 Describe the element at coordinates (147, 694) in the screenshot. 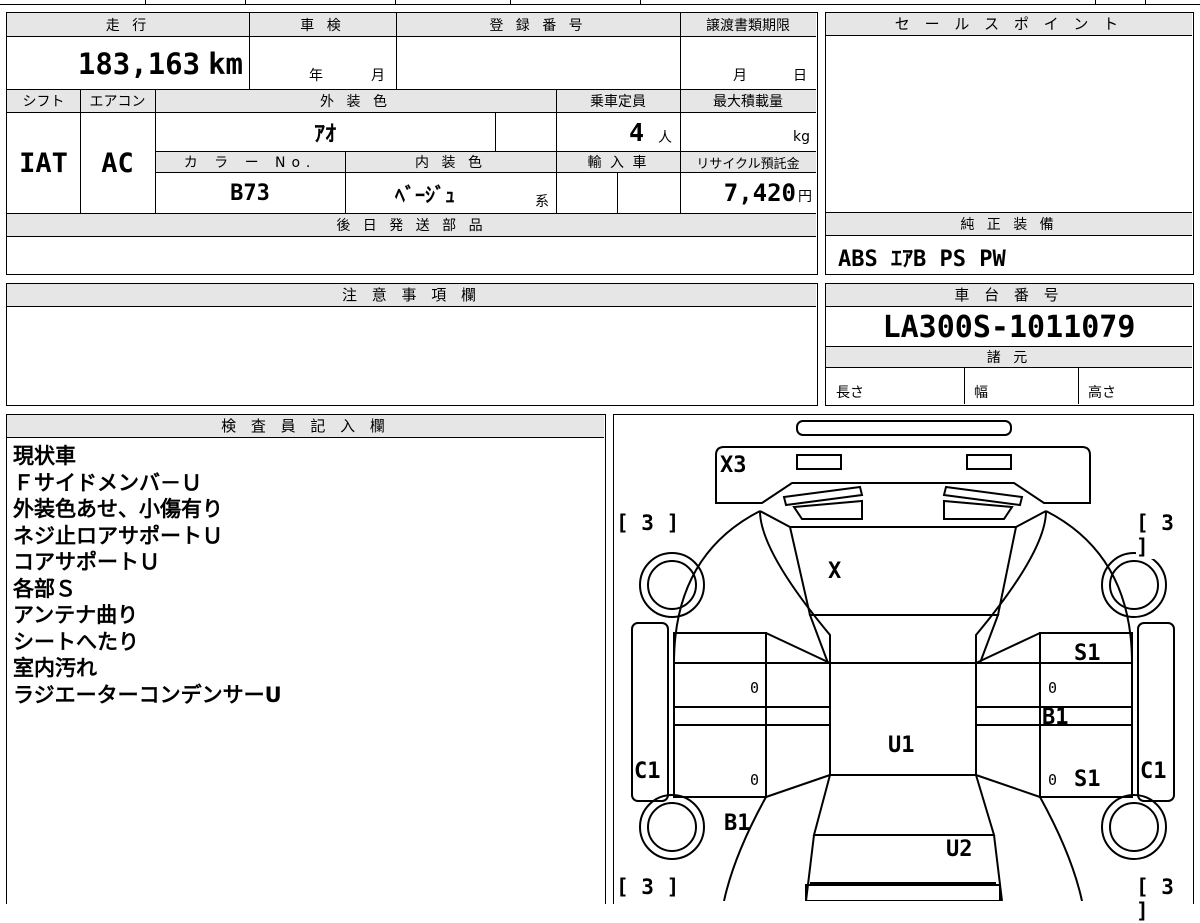

I see `inspector-line: ラジエーターコンデンサーU` at that location.